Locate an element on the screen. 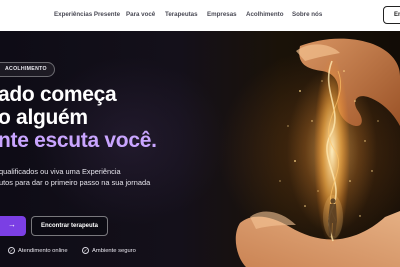 Image resolution: width=400 pixels, height=267 pixels. feature-safe: ✓ Ambiente seguro is located at coordinates (109, 250).